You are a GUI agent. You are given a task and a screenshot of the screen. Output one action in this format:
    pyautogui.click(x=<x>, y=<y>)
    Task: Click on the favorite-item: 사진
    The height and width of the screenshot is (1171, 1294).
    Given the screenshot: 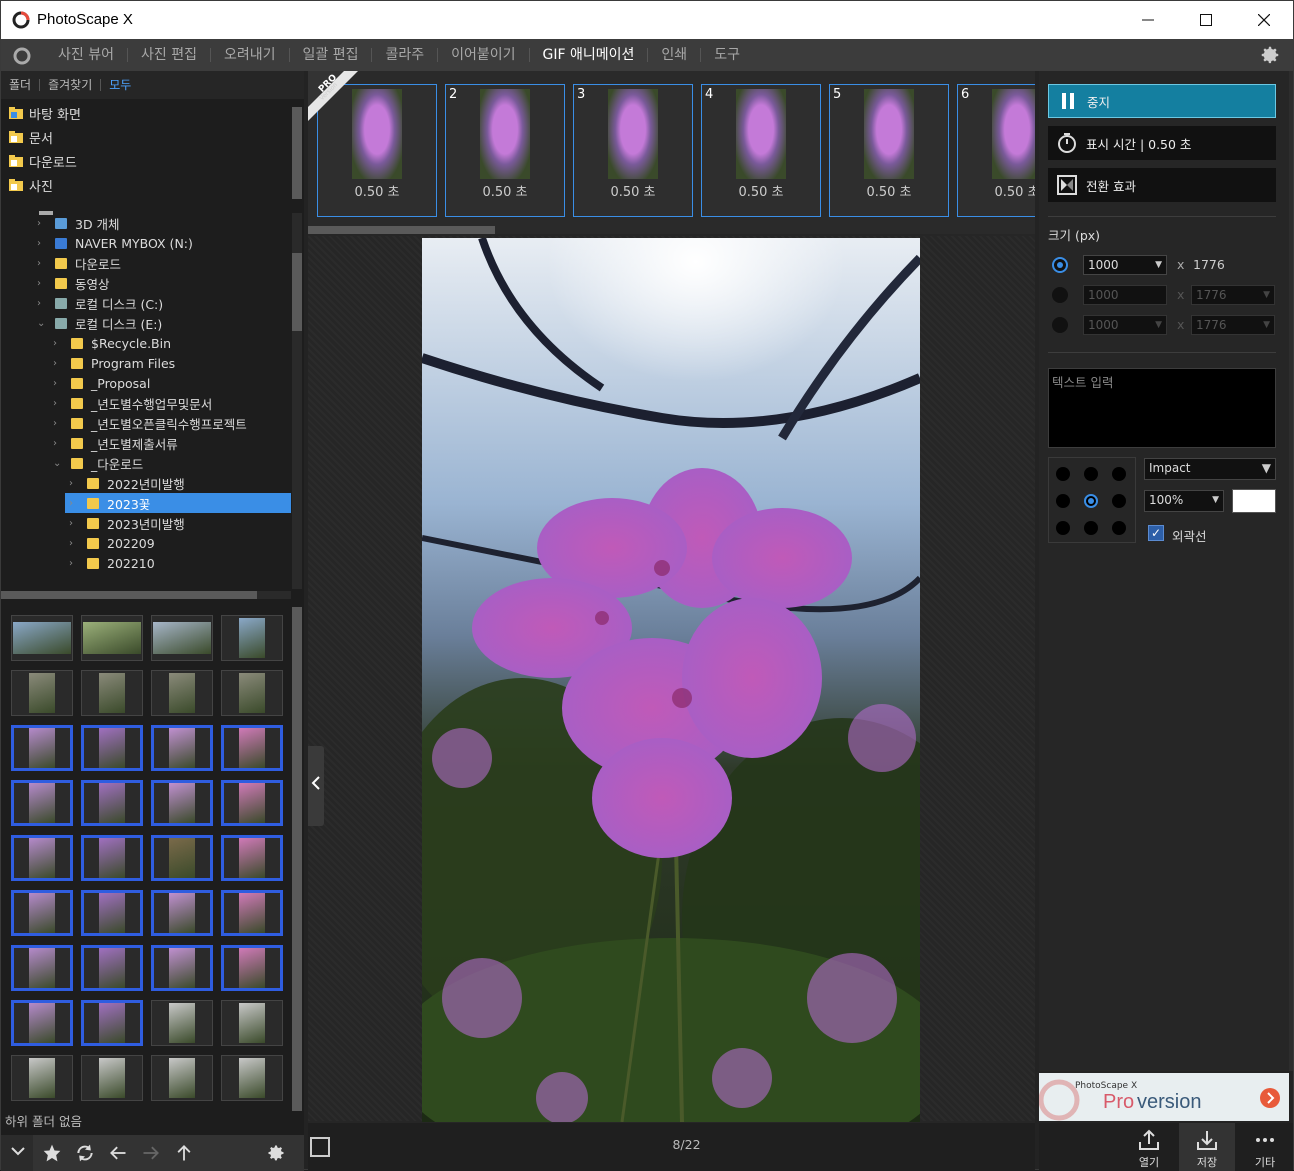 What is the action you would take?
    pyautogui.click(x=146, y=185)
    